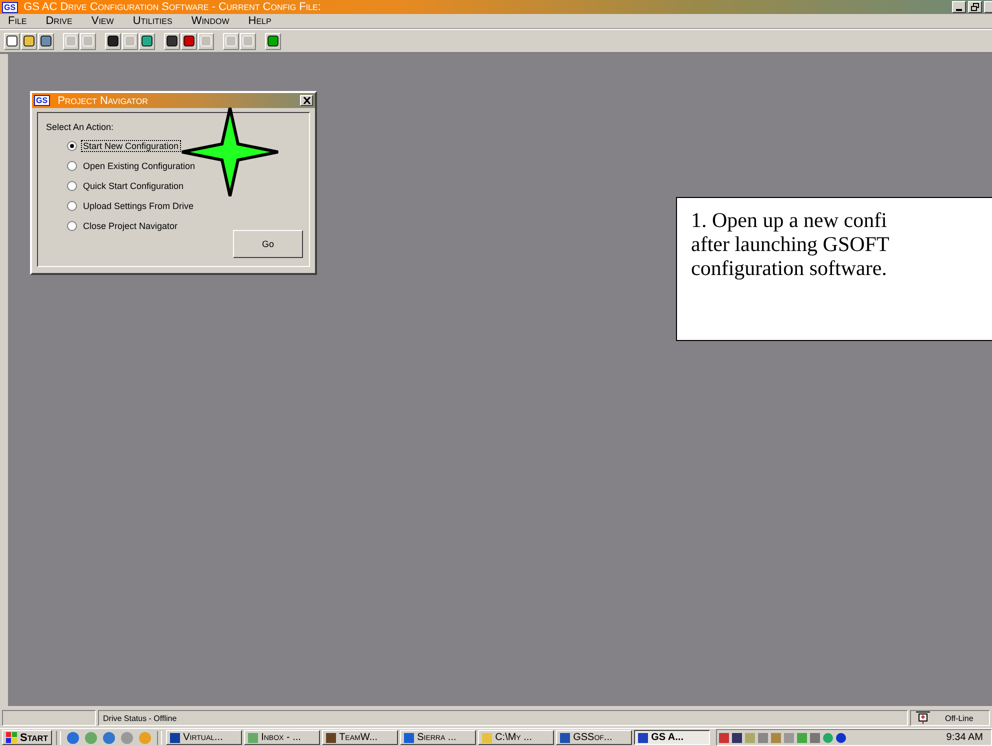 The height and width of the screenshot is (746, 992). What do you see at coordinates (59, 21) in the screenshot?
I see `menu-item: Drive` at bounding box center [59, 21].